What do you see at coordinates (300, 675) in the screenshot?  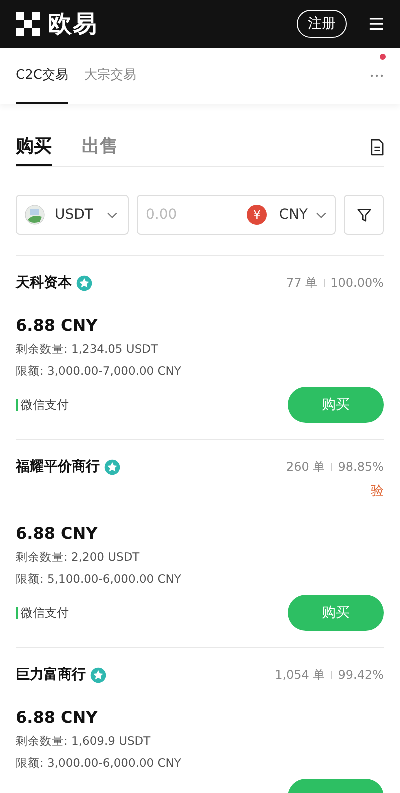 I see `order-count: 1,054 单` at bounding box center [300, 675].